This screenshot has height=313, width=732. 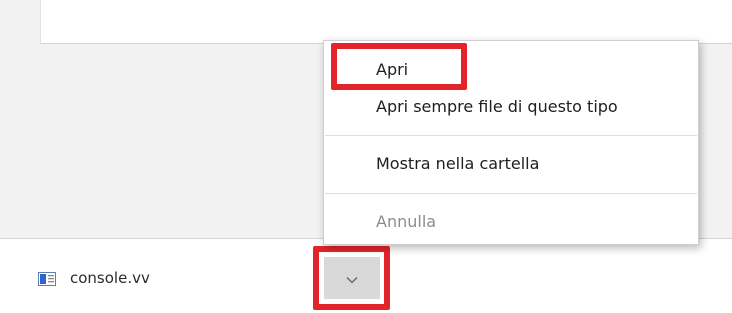 What do you see at coordinates (386, 22) in the screenshot?
I see `page-content-card` at bounding box center [386, 22].